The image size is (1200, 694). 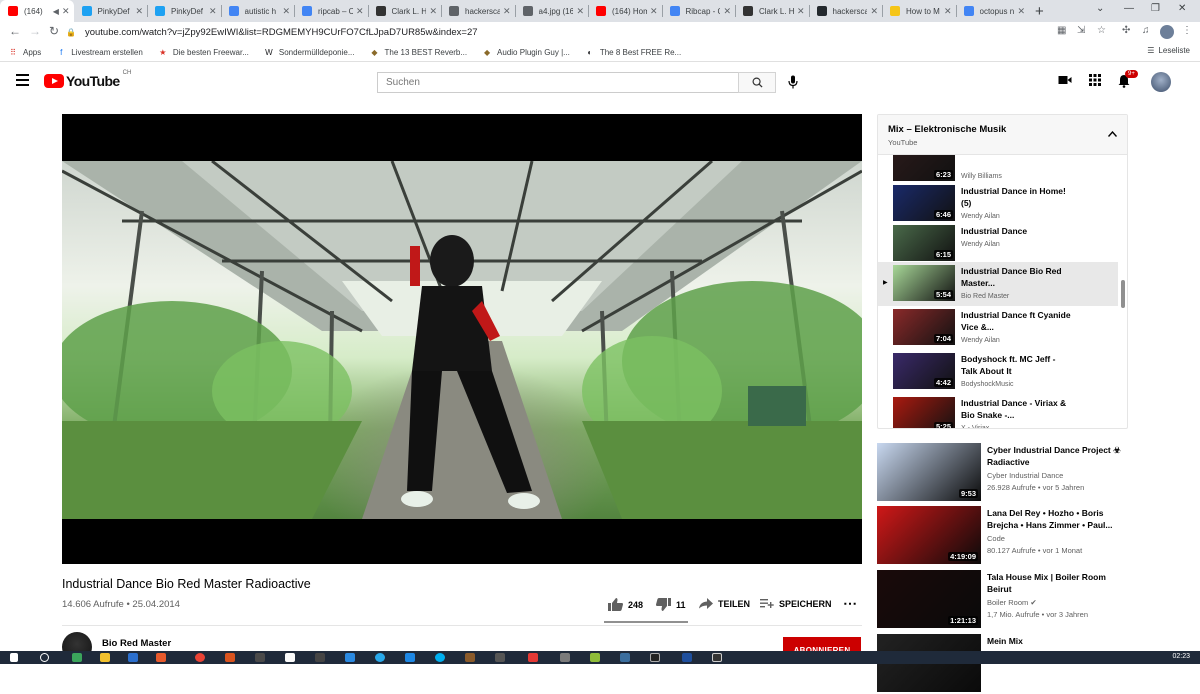 I want to click on bookmark-item: f Livestream erstellen, so click(x=99, y=52).